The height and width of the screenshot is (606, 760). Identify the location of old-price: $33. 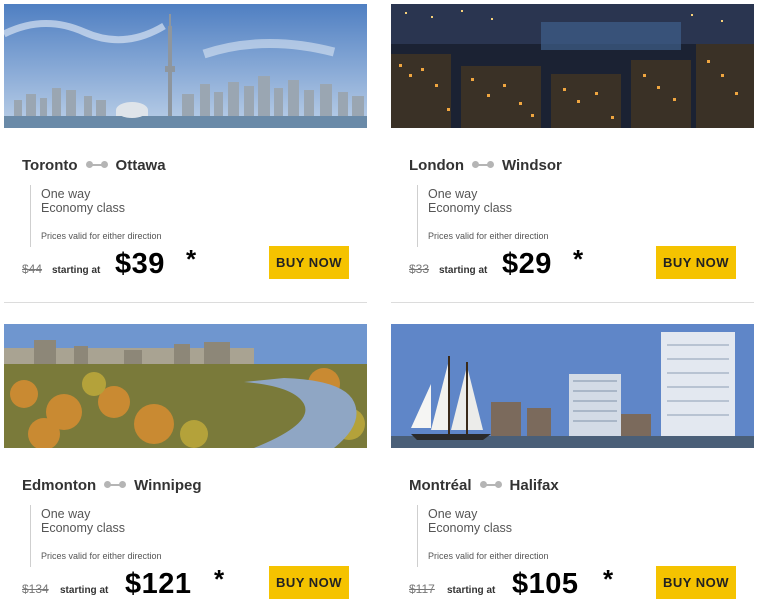
(419, 269).